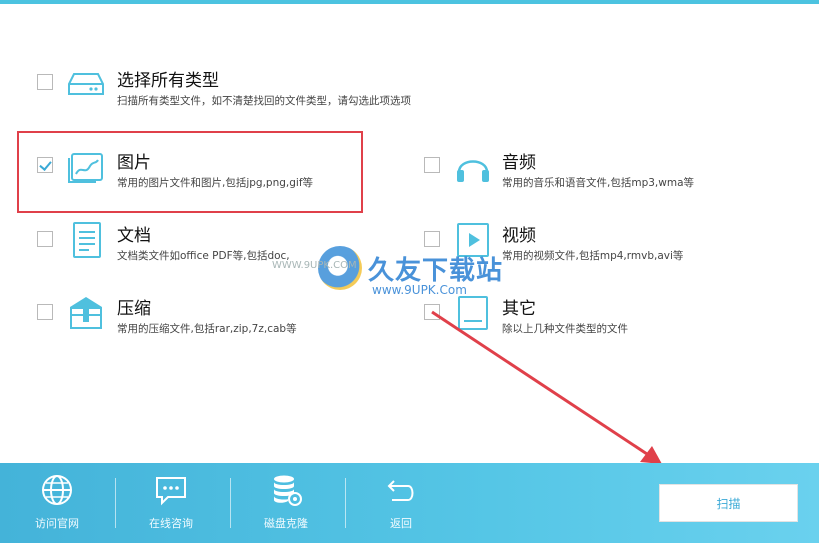 The height and width of the screenshot is (543, 819). Describe the element at coordinates (436, 271) in the screenshot. I see `watermark-name: 久友下载站` at that location.